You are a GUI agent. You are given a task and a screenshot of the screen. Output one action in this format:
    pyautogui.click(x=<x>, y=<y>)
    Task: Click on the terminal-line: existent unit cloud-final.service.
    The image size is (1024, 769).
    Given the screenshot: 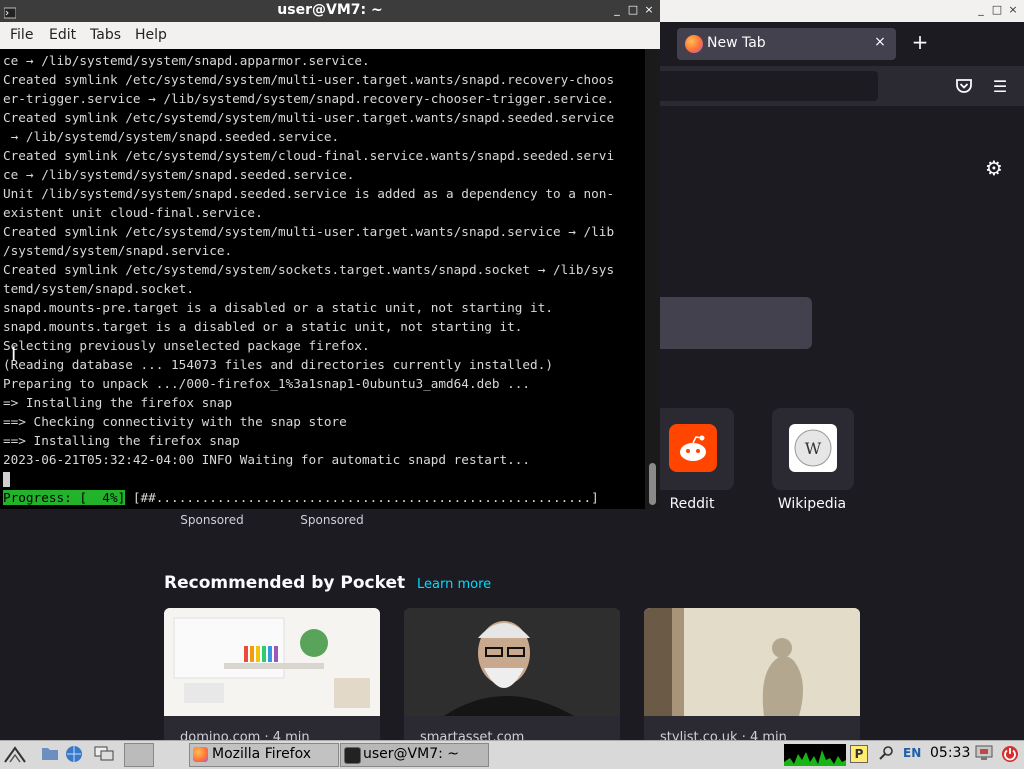 What is the action you would take?
    pyautogui.click(x=133, y=212)
    